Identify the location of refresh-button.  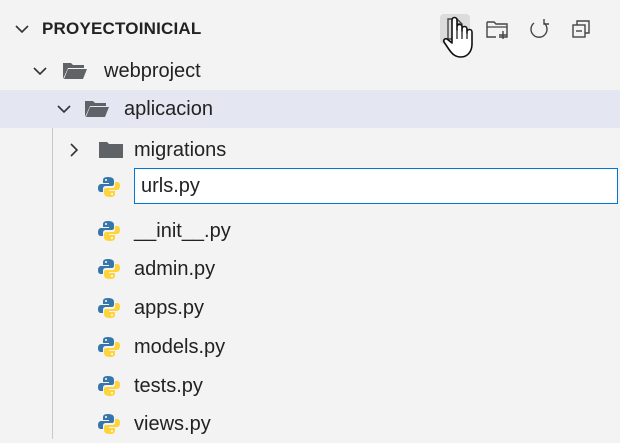
(539, 29).